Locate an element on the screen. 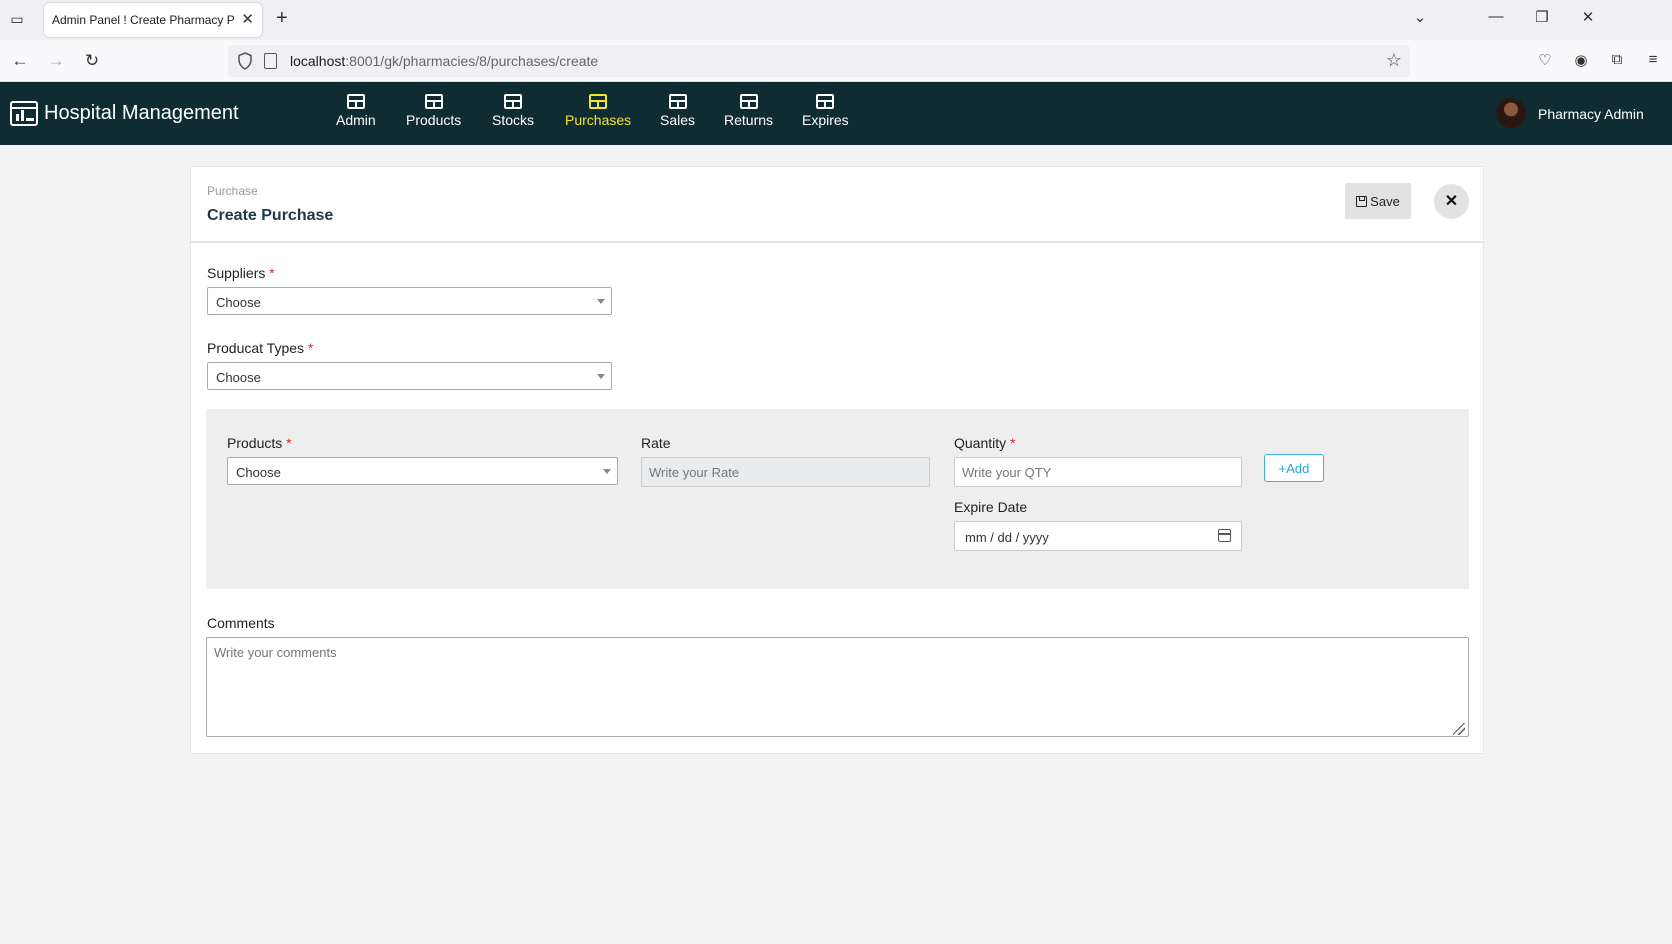 The height and width of the screenshot is (944, 1672). browser-tab: Admin Panel ! Create Pharmacy Pur ✕ is located at coordinates (153, 20).